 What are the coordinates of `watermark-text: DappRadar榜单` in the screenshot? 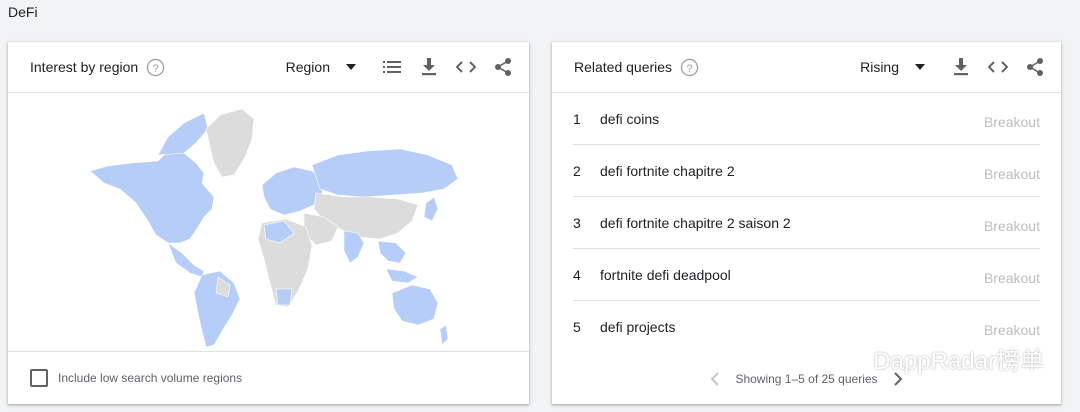 It's located at (958, 361).